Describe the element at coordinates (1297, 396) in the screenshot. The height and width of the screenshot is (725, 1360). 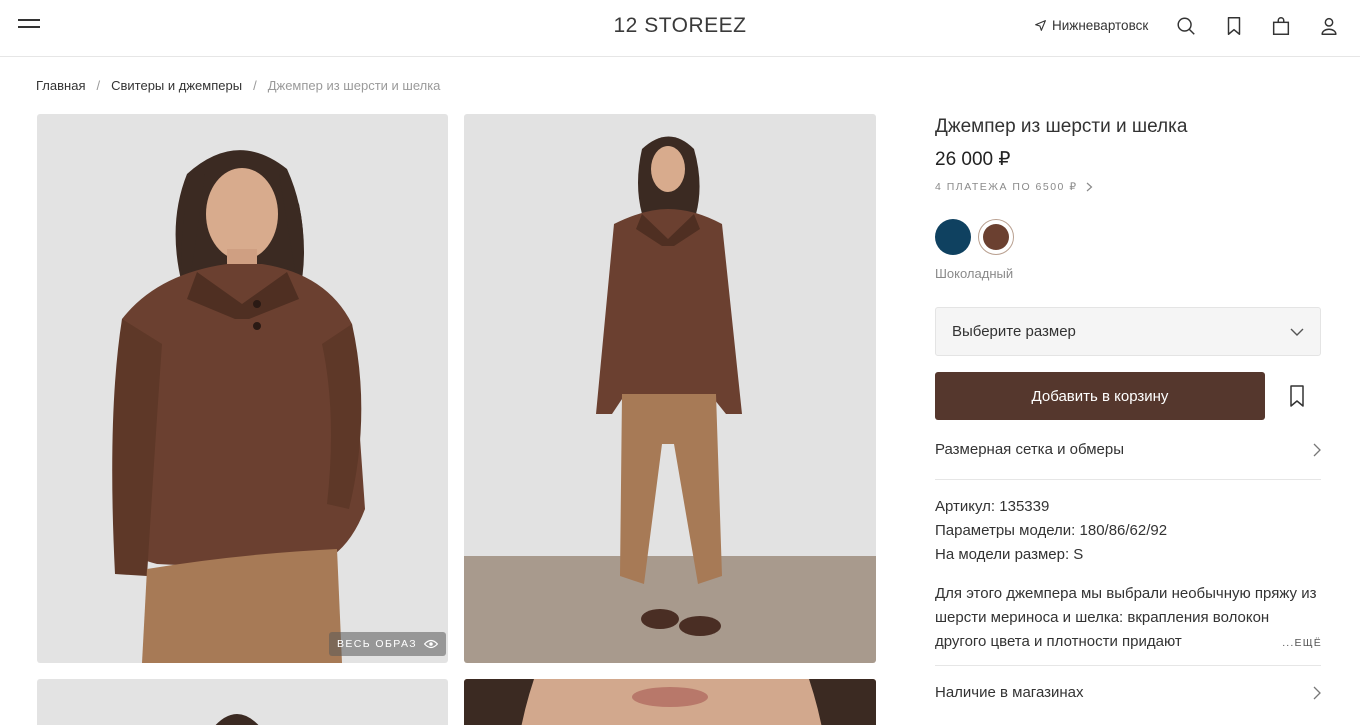
I see `favorite-bookmark-icon` at that location.